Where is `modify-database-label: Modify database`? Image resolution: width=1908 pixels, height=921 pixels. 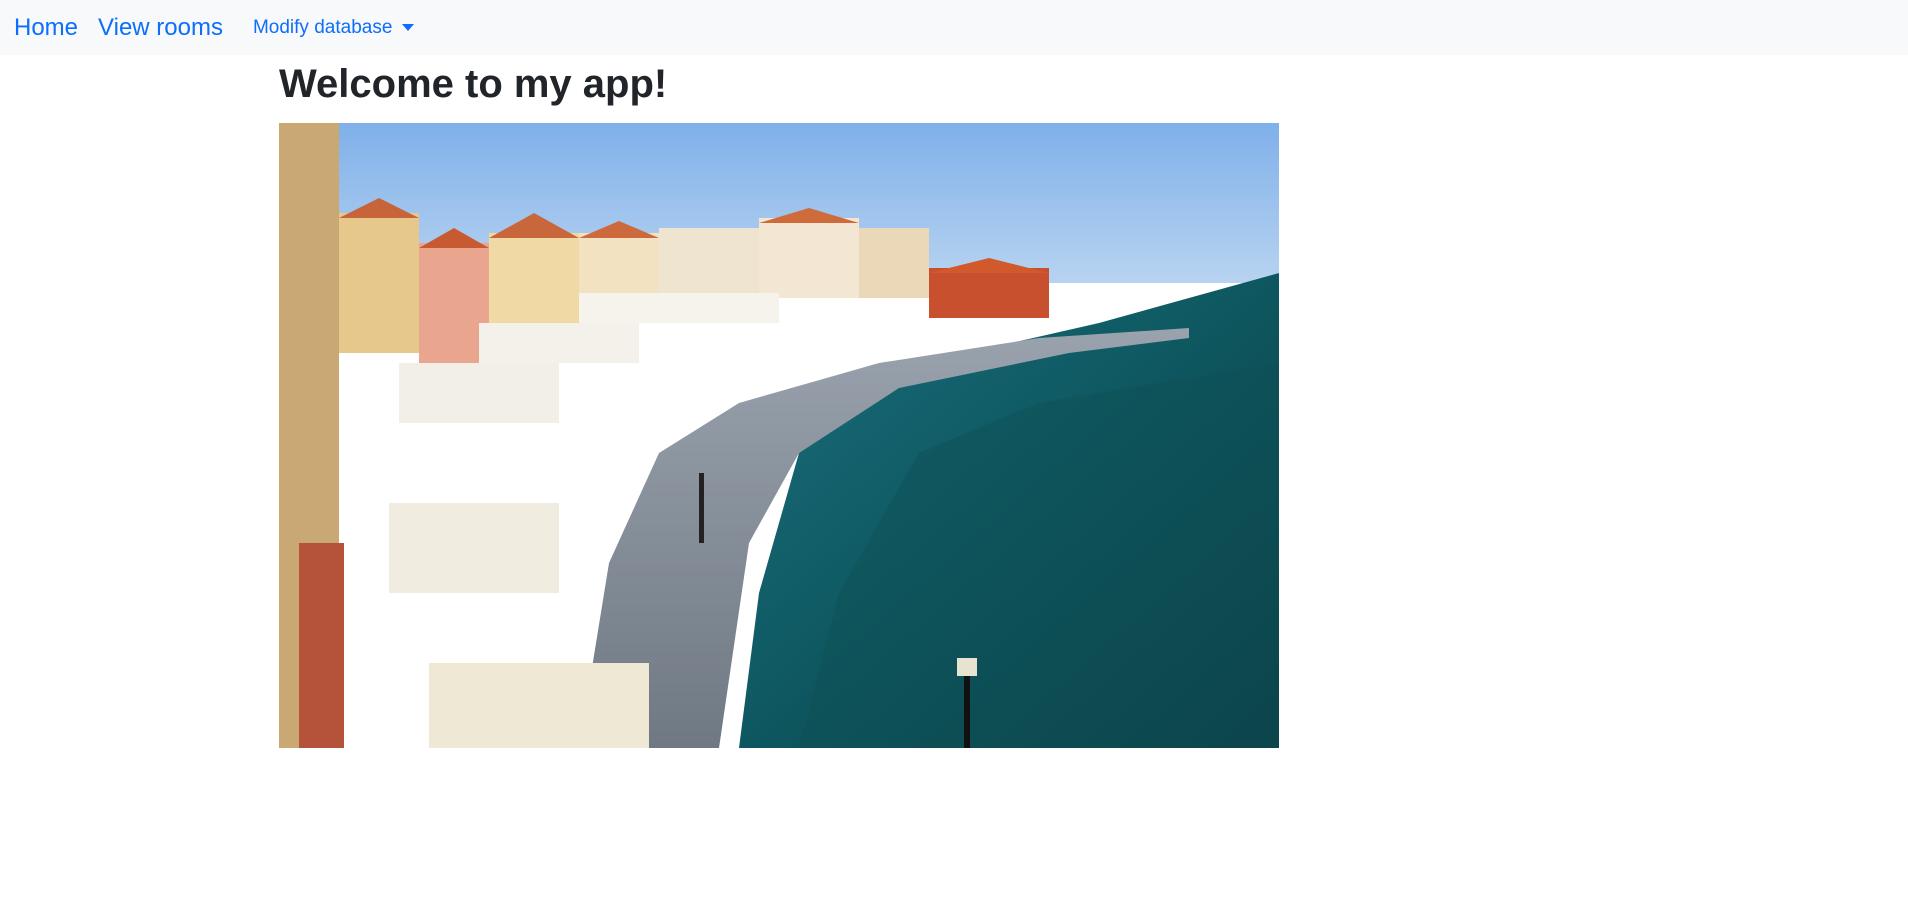 modify-database-label: Modify database is located at coordinates (322, 27).